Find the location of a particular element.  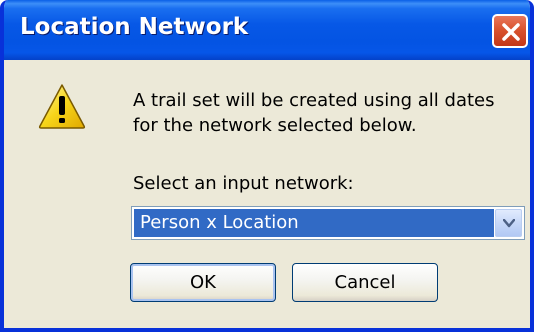

network-dropdown-value: Person x Location is located at coordinates (314, 223).